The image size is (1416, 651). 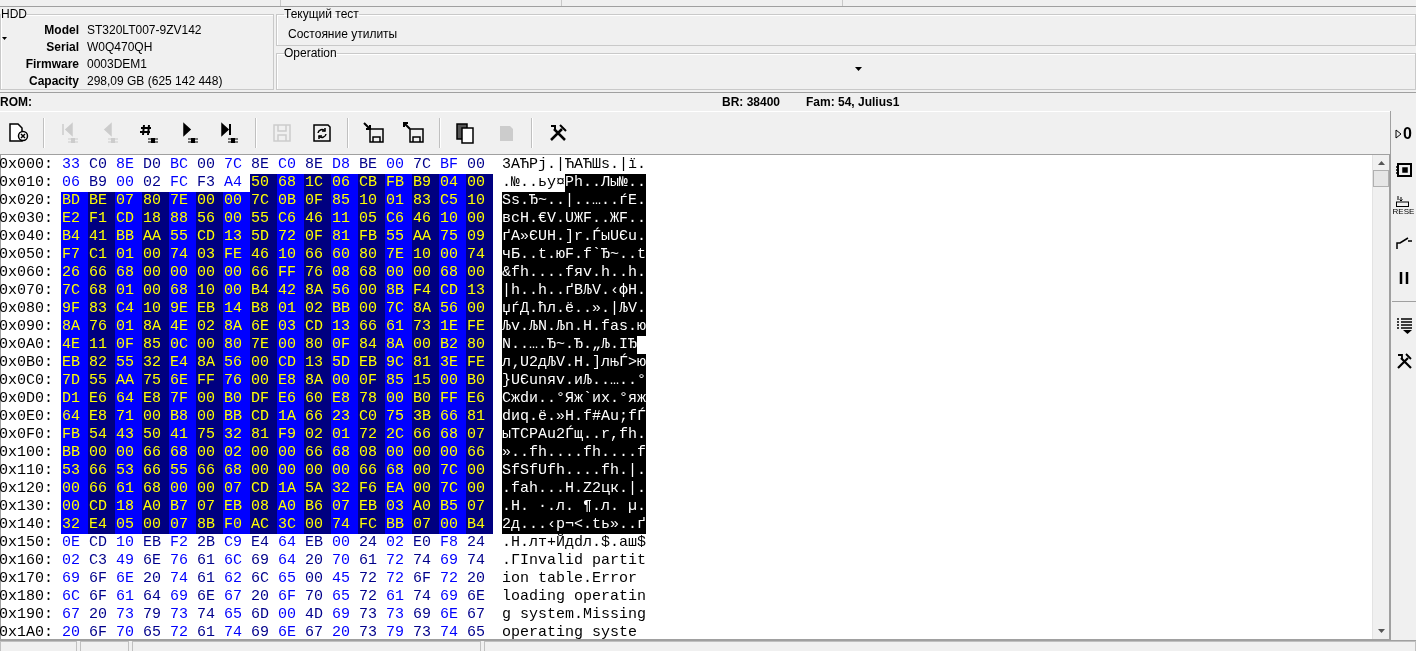 I want to click on hex-byte: C0, so click(x=101, y=165).